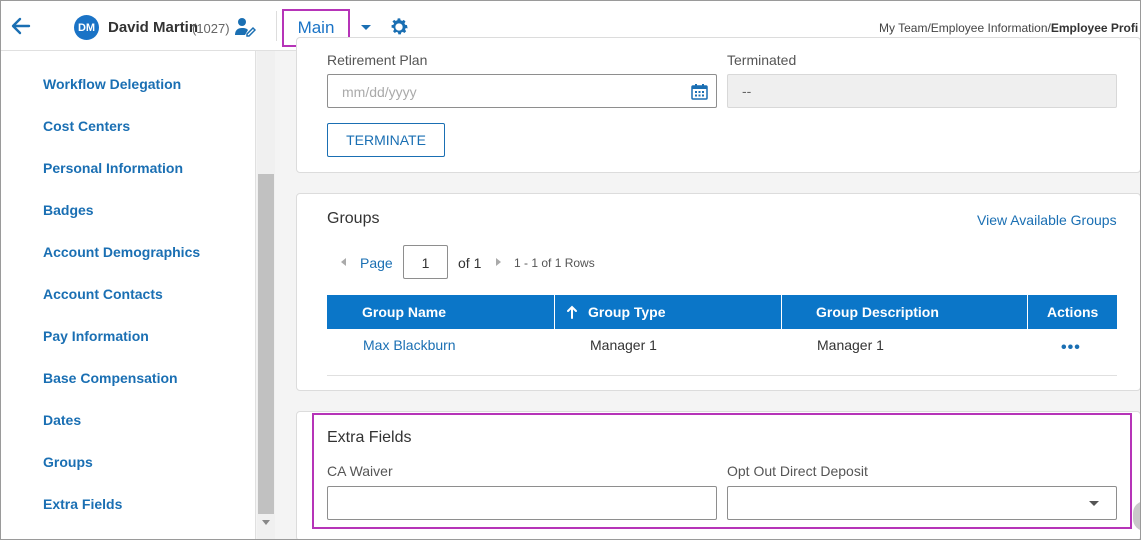 Image resolution: width=1141 pixels, height=540 pixels. What do you see at coordinates (699, 91) in the screenshot?
I see `calendar-icon` at bounding box center [699, 91].